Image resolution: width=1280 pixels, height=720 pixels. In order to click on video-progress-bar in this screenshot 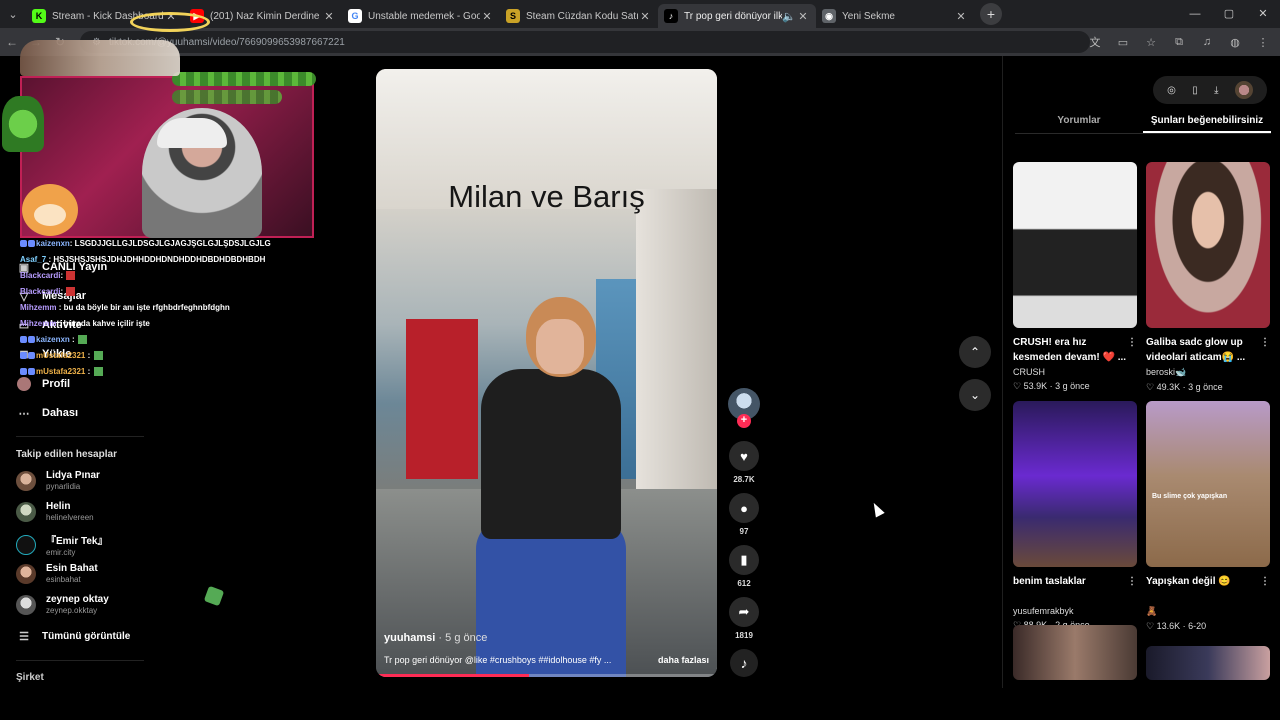, I will do `click(546, 675)`.